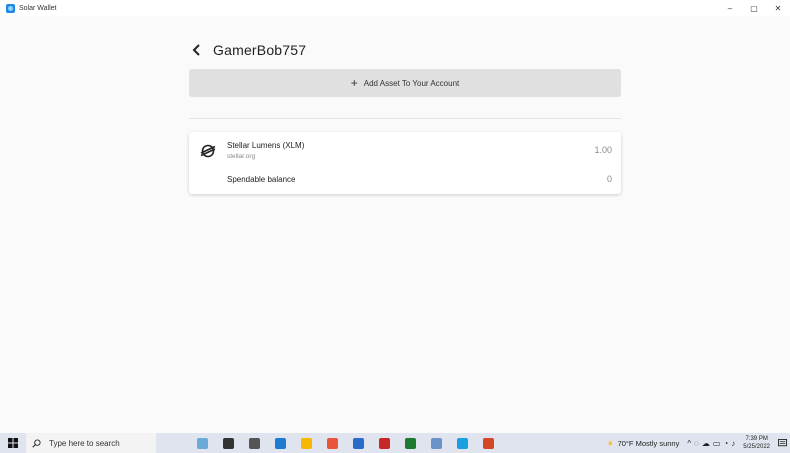 This screenshot has height=453, width=790. I want to click on window-title: Solar Wallet, so click(38, 8).